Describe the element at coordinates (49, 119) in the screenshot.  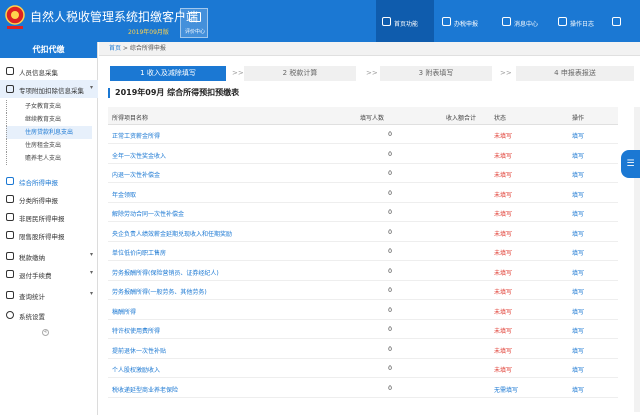
I see `sidebar-sub-continuing-education: 继续教育支出` at that location.